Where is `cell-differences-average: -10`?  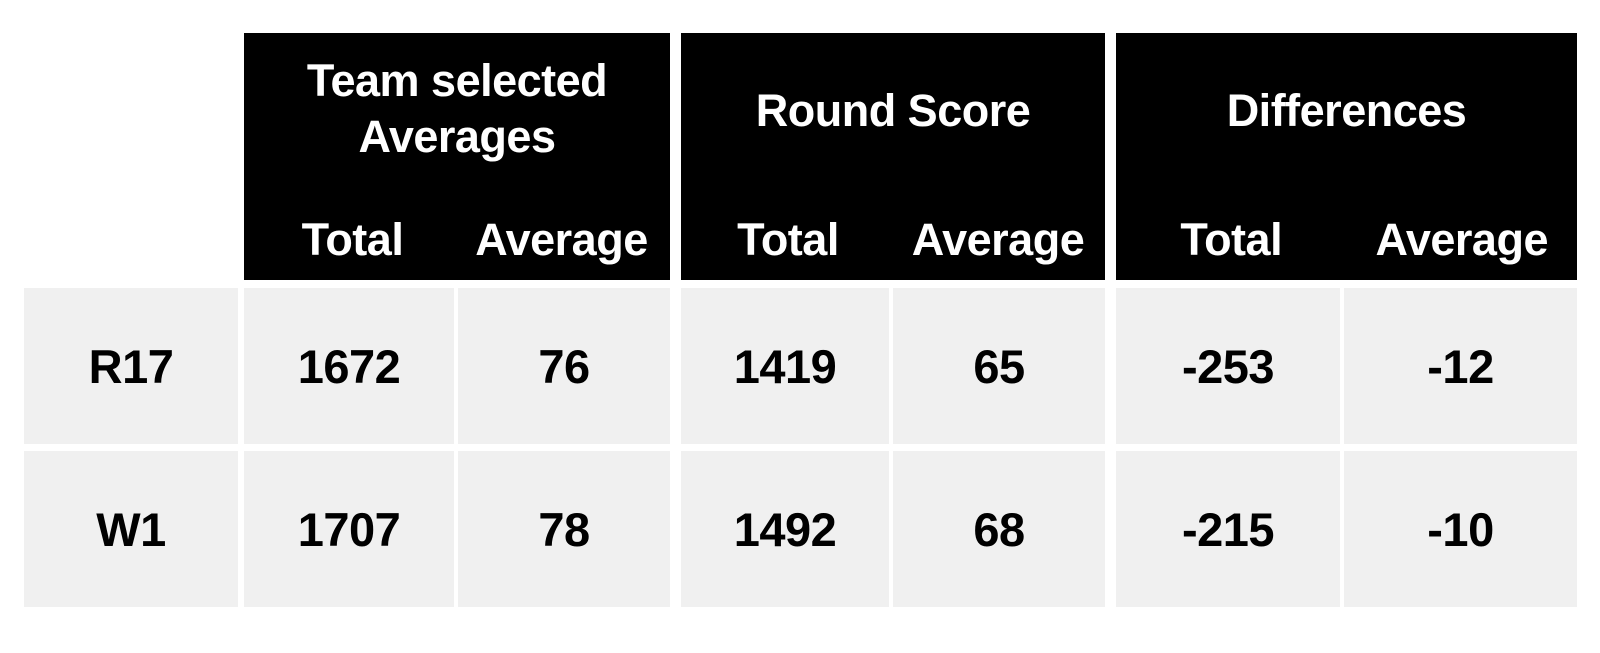 cell-differences-average: -10 is located at coordinates (1460, 529).